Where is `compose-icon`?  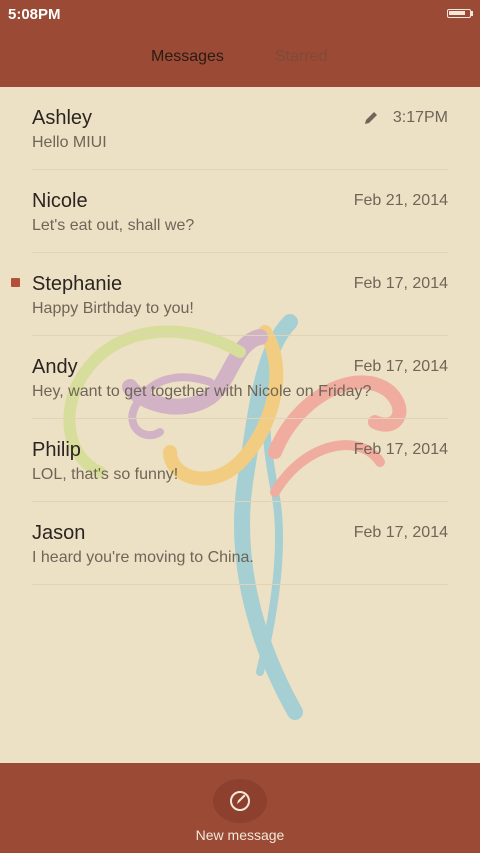 compose-icon is located at coordinates (240, 801).